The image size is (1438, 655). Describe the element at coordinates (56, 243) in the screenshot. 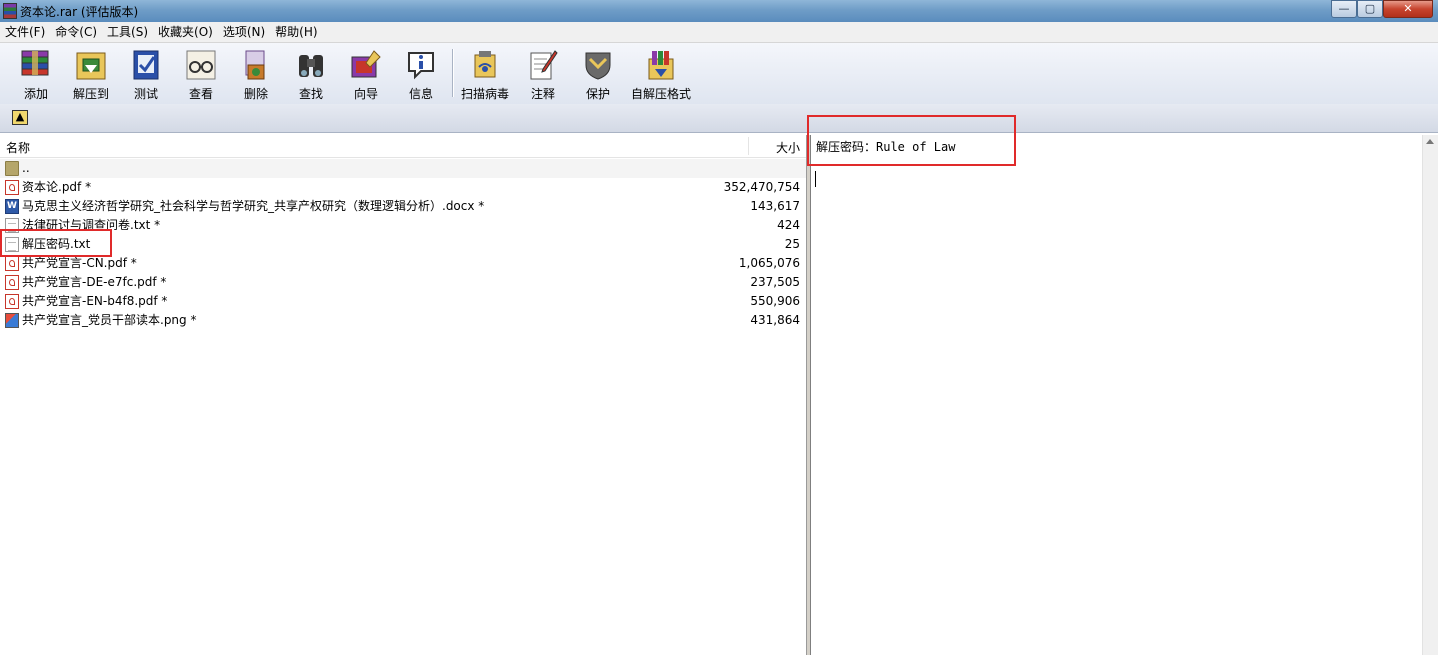

I see `highlight-box-password-file` at that location.